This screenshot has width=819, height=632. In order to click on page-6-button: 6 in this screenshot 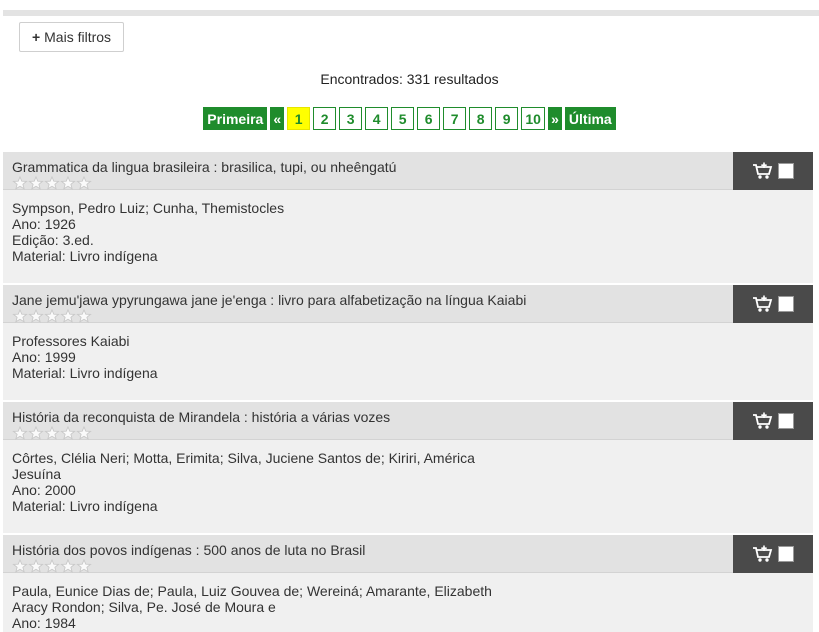, I will do `click(429, 118)`.